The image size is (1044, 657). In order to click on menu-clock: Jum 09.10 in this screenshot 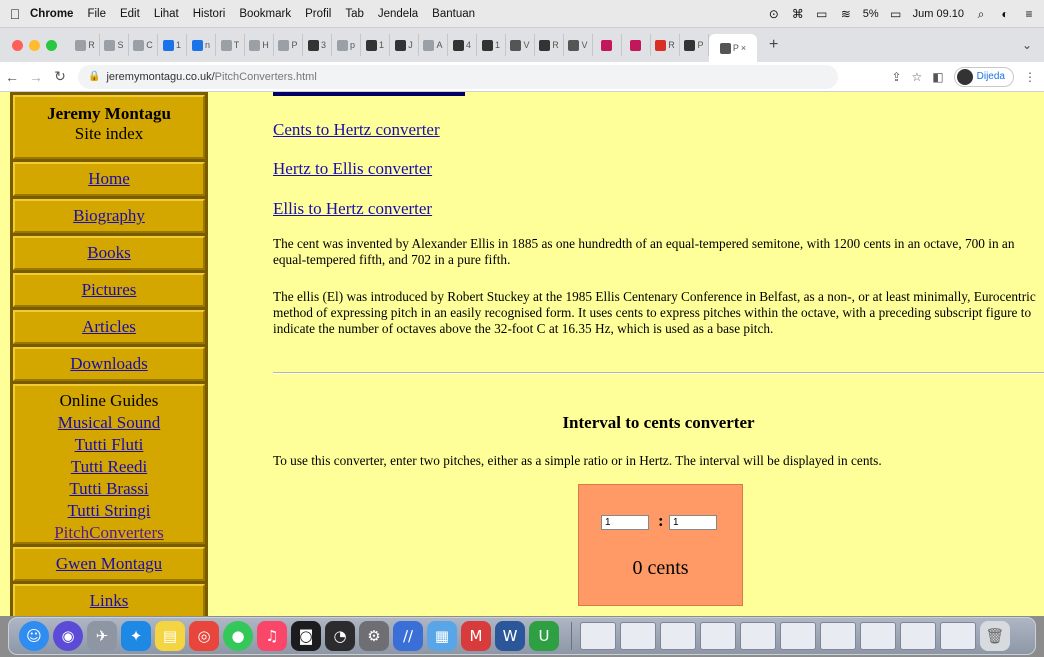, I will do `click(938, 14)`.